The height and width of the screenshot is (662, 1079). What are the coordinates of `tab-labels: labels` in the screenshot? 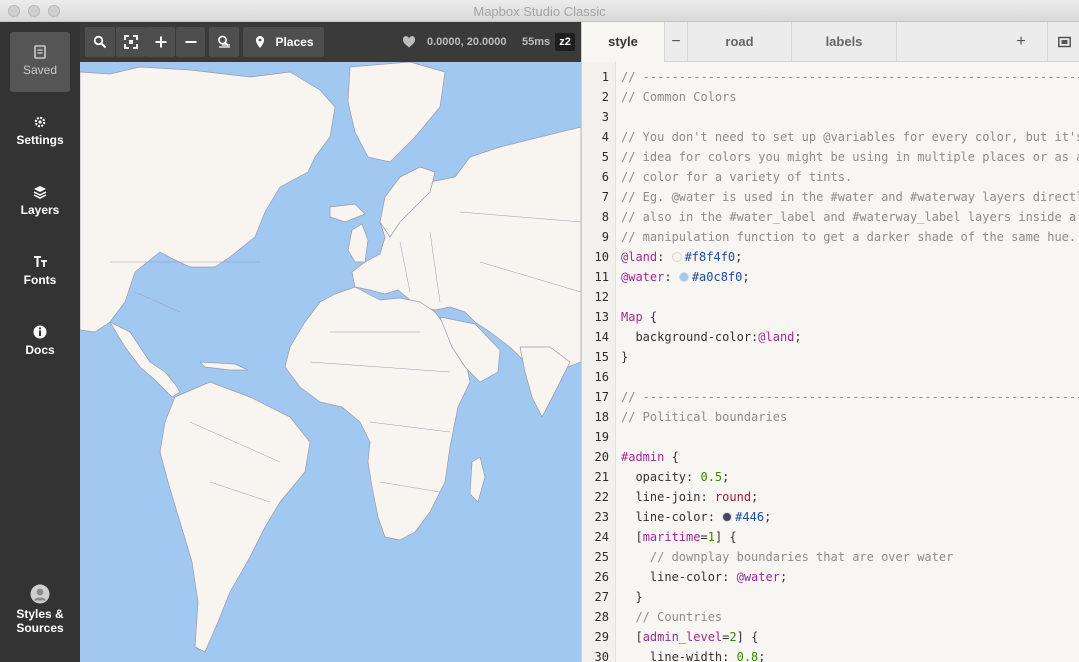 It's located at (844, 42).